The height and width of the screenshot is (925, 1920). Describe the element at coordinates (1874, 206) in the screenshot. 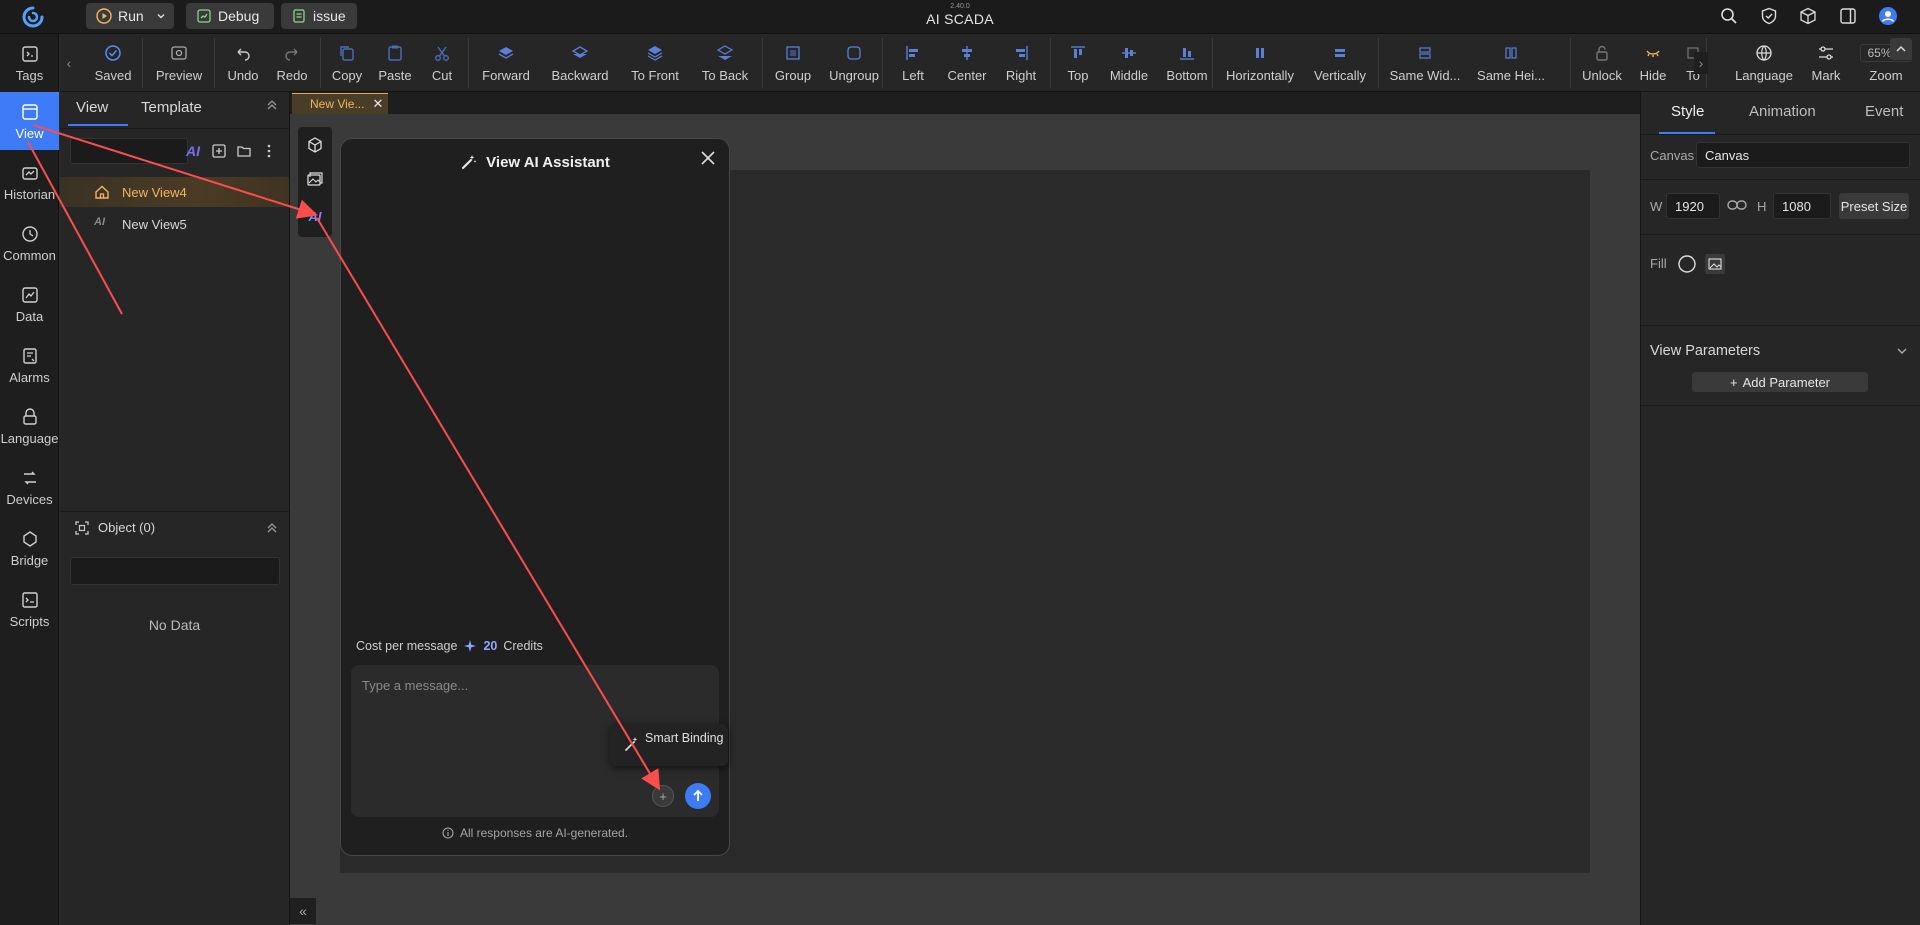

I see `preset-size-button: Preset Size` at that location.